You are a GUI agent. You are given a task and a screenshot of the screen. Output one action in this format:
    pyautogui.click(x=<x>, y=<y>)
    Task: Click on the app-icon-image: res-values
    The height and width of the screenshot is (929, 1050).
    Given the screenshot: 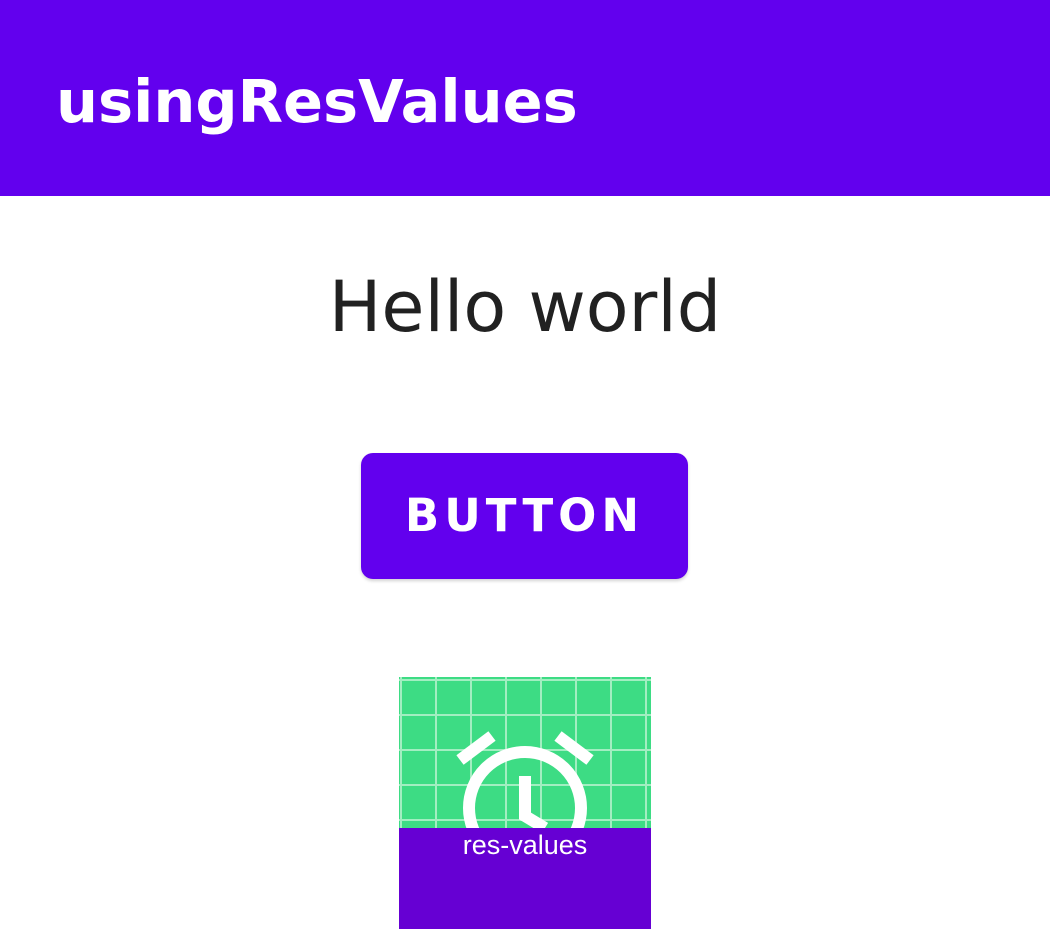 What is the action you would take?
    pyautogui.click(x=525, y=803)
    